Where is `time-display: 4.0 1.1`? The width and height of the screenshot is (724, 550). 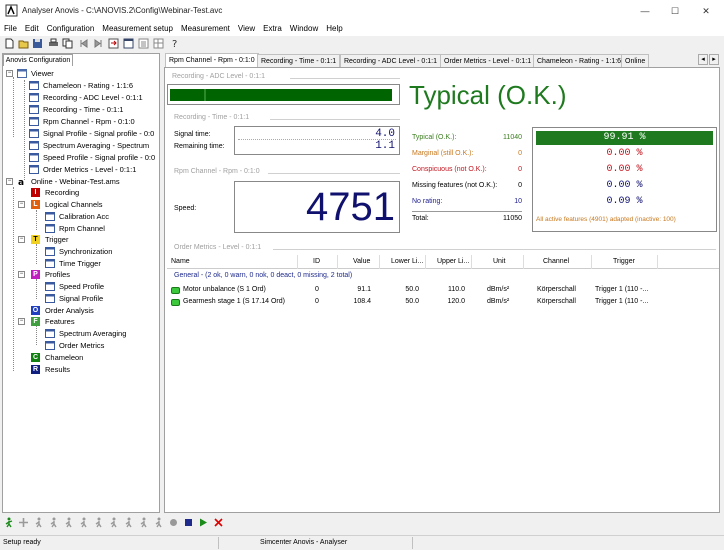
time-display: 4.0 1.1 is located at coordinates (317, 140).